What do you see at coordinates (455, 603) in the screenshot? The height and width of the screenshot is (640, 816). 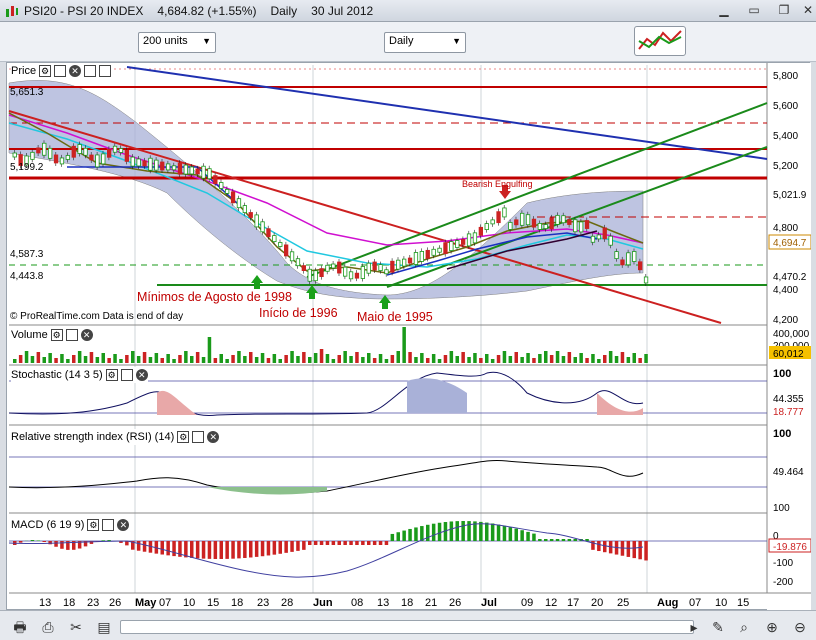 I see `date-tick: 26` at bounding box center [455, 603].